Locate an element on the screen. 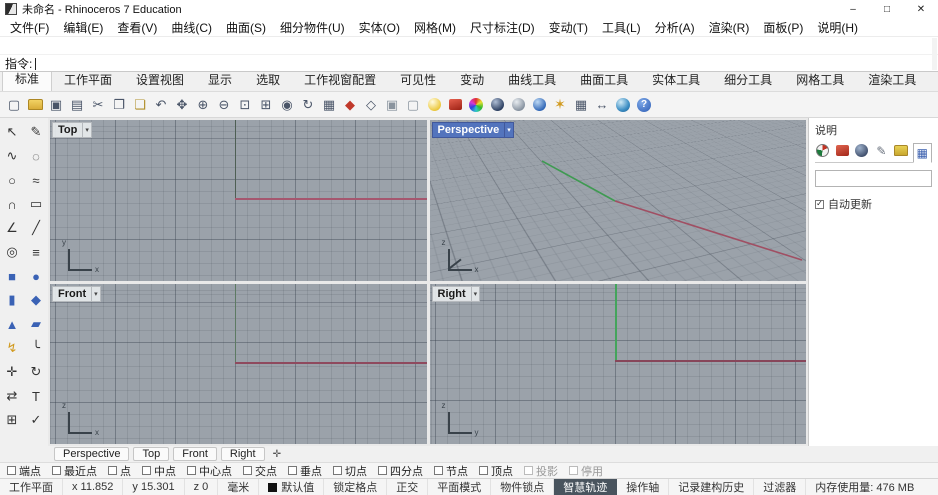  menu-help: 说明(H) is located at coordinates (837, 27).